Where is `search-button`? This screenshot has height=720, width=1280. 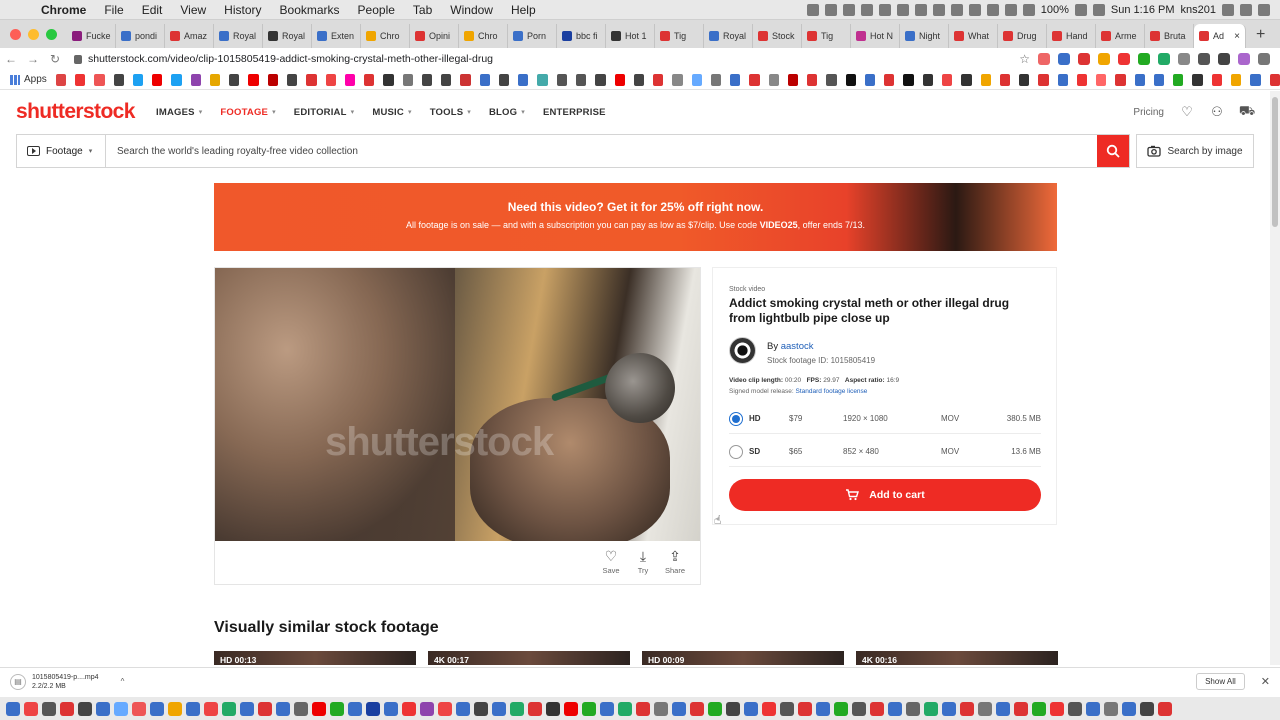
search-button is located at coordinates (1113, 151).